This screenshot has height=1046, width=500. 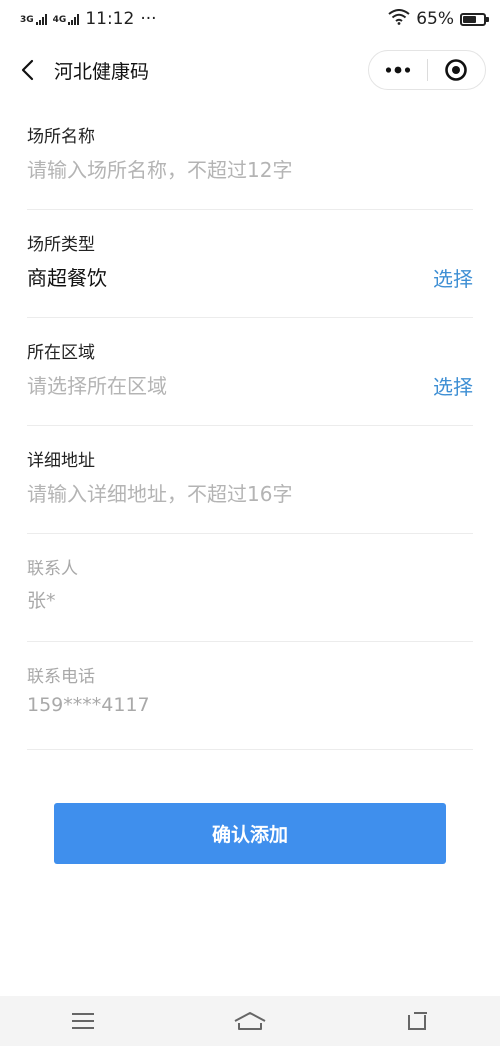 What do you see at coordinates (453, 385) in the screenshot?
I see `region-select-button: 选择` at bounding box center [453, 385].